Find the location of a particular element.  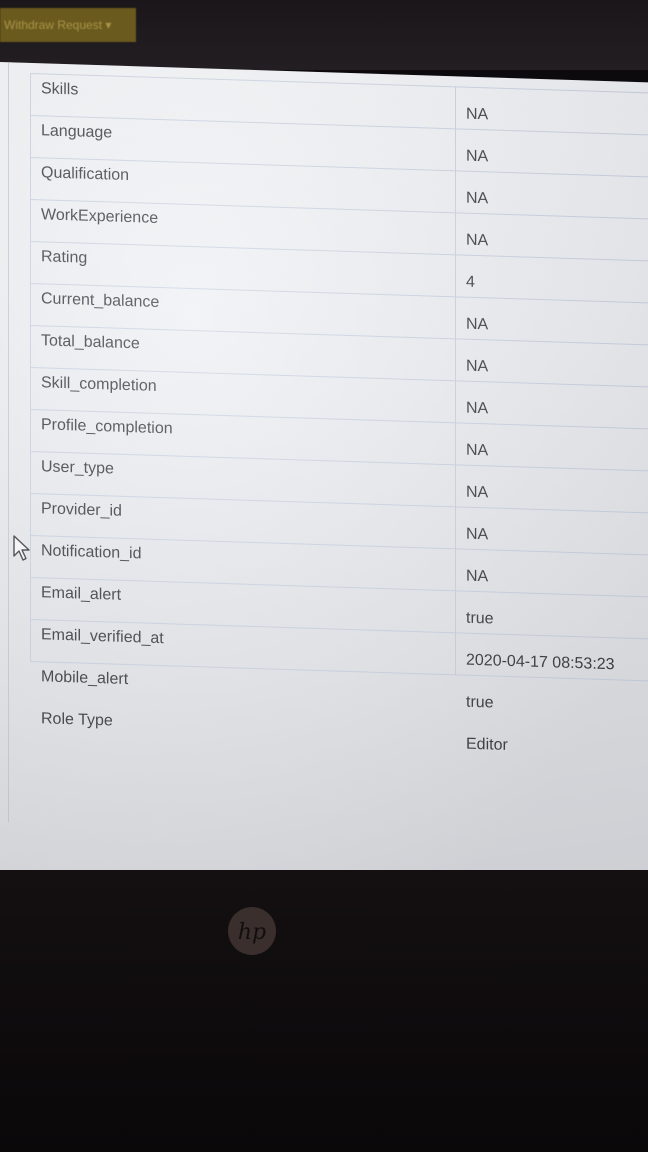

field-value-total-balance: NA is located at coordinates (551, 363).